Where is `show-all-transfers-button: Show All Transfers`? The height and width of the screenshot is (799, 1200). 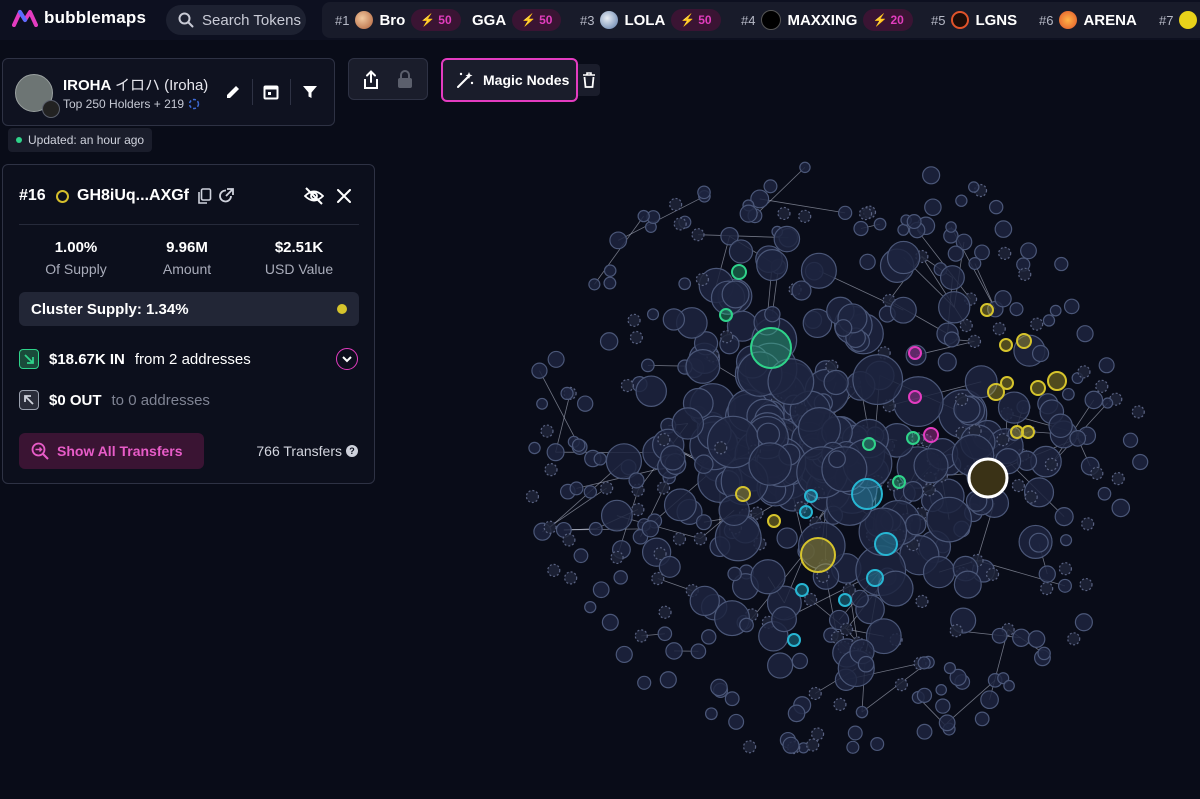 show-all-transfers-button: Show All Transfers is located at coordinates (111, 451).